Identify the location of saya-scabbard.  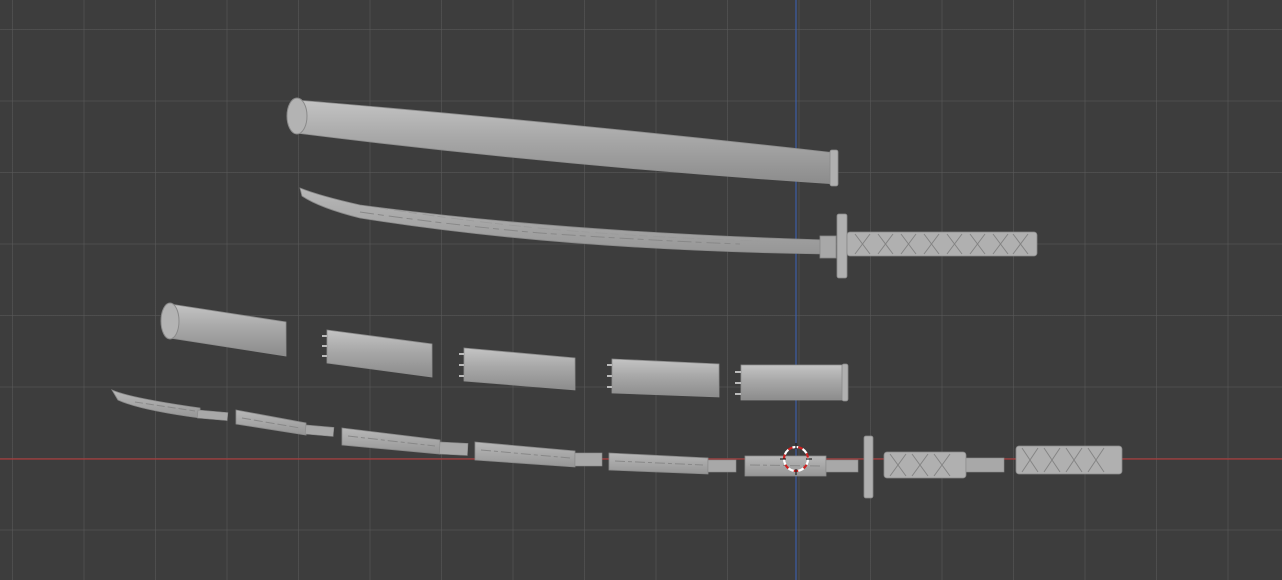
(562, 142).